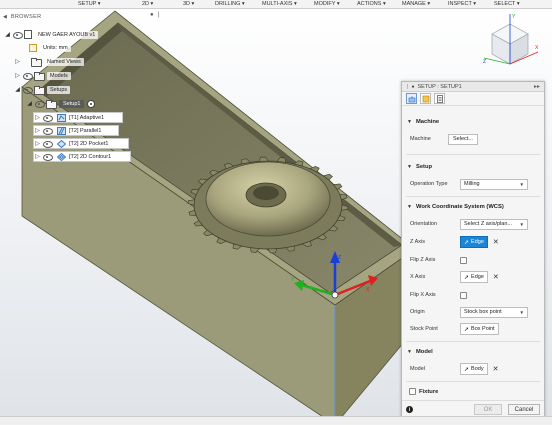 The image size is (552, 425). I want to click on dialog-title: SETUP : SETUP1, so click(439, 86).